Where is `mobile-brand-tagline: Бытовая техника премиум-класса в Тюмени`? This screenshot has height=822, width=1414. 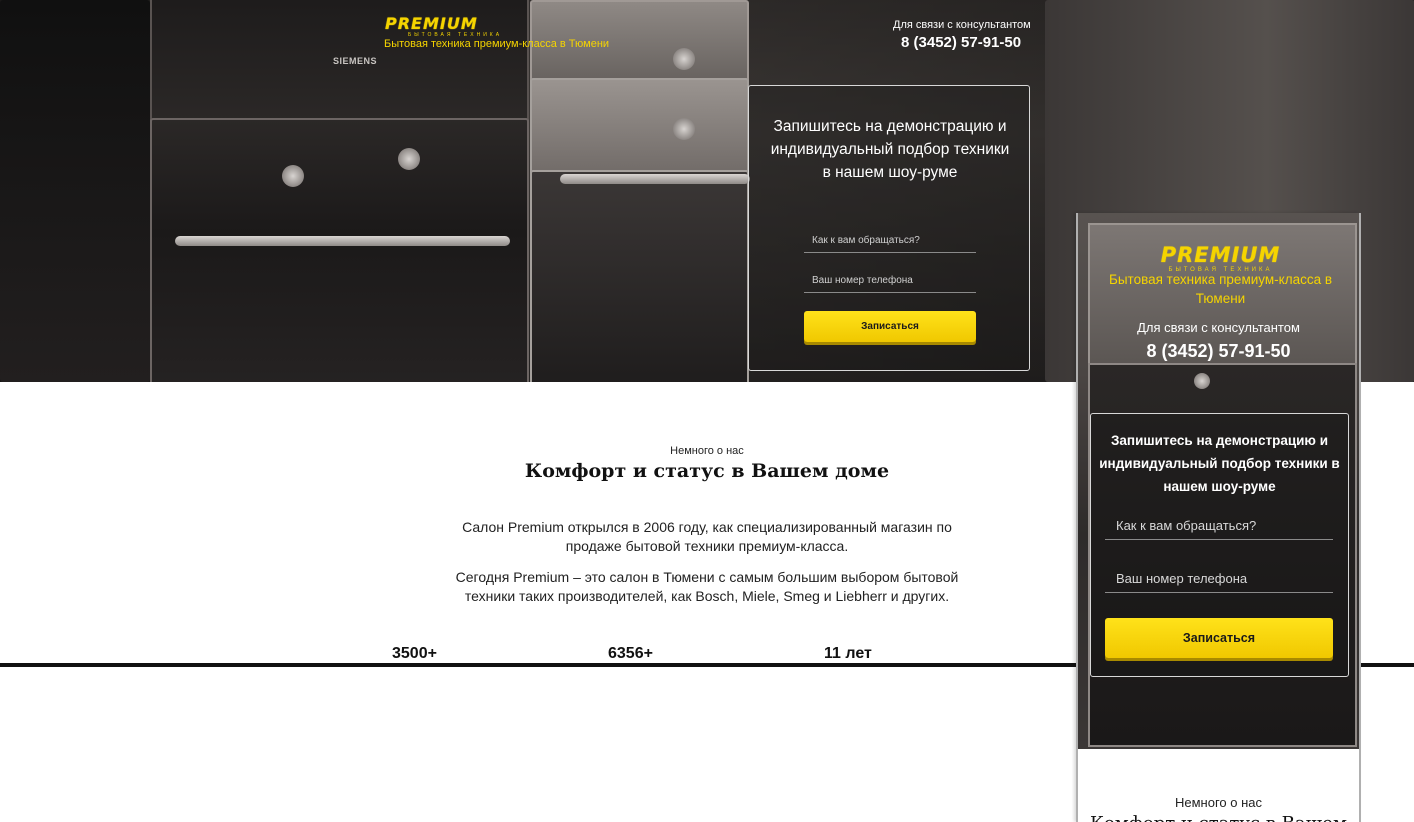
mobile-brand-tagline: Бытовая техника премиум-класса в Тюмени is located at coordinates (1220, 289).